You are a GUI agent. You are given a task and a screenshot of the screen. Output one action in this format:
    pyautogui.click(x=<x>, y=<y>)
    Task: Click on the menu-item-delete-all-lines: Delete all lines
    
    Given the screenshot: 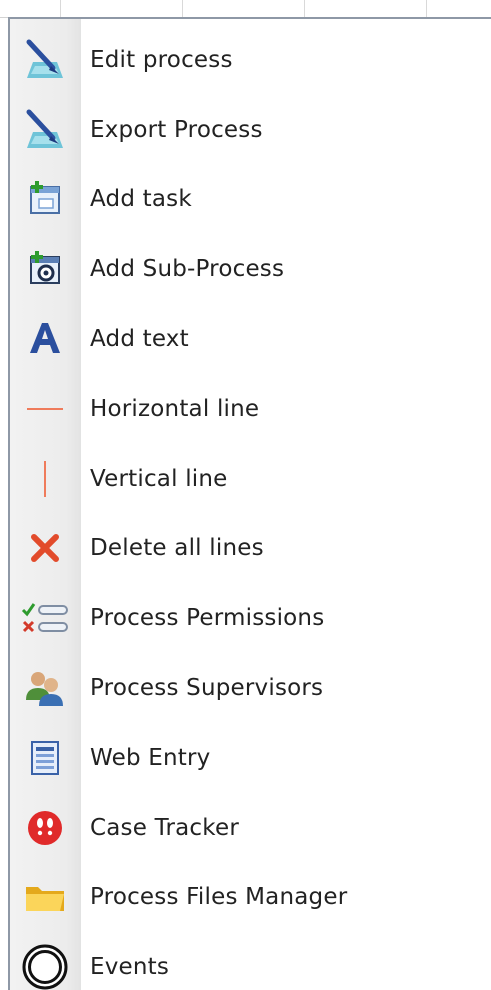 What is the action you would take?
    pyautogui.click(x=250, y=549)
    